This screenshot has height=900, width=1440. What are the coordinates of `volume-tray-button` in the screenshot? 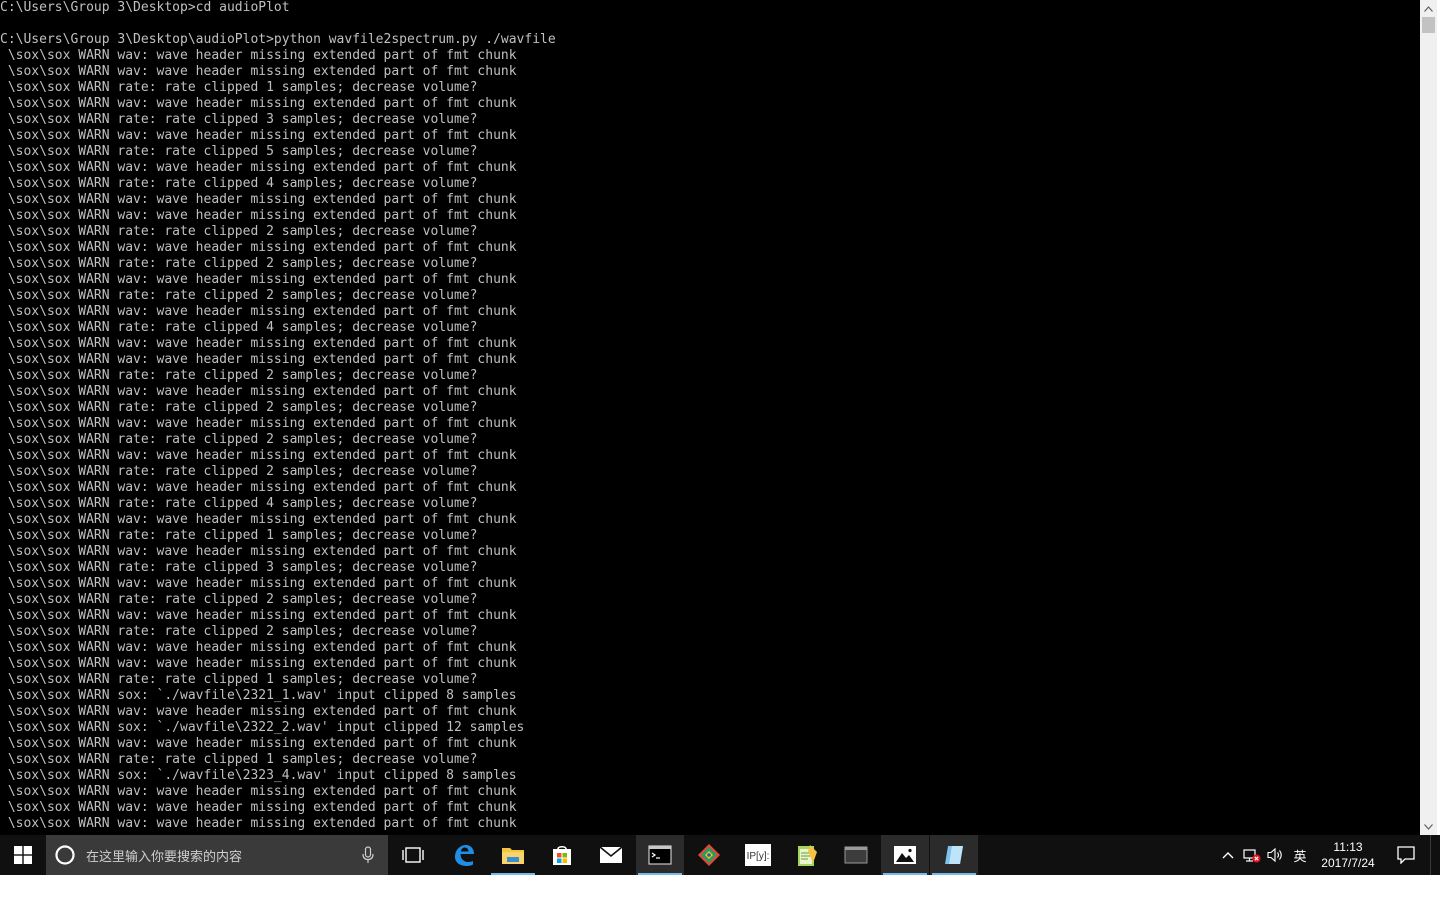 It's located at (1276, 855).